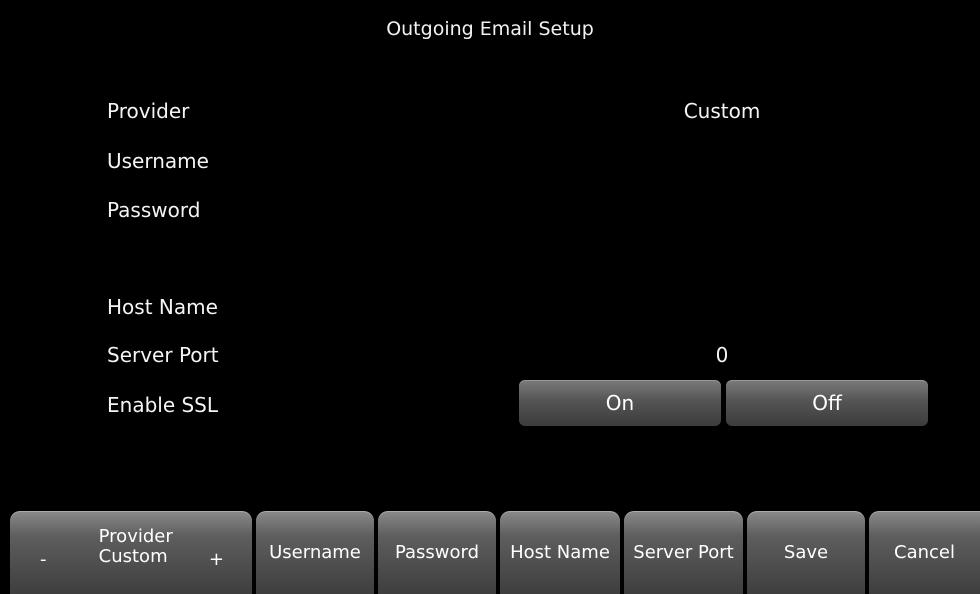 The image size is (980, 594). Describe the element at coordinates (163, 355) in the screenshot. I see `server-port-label: Server Port` at that location.